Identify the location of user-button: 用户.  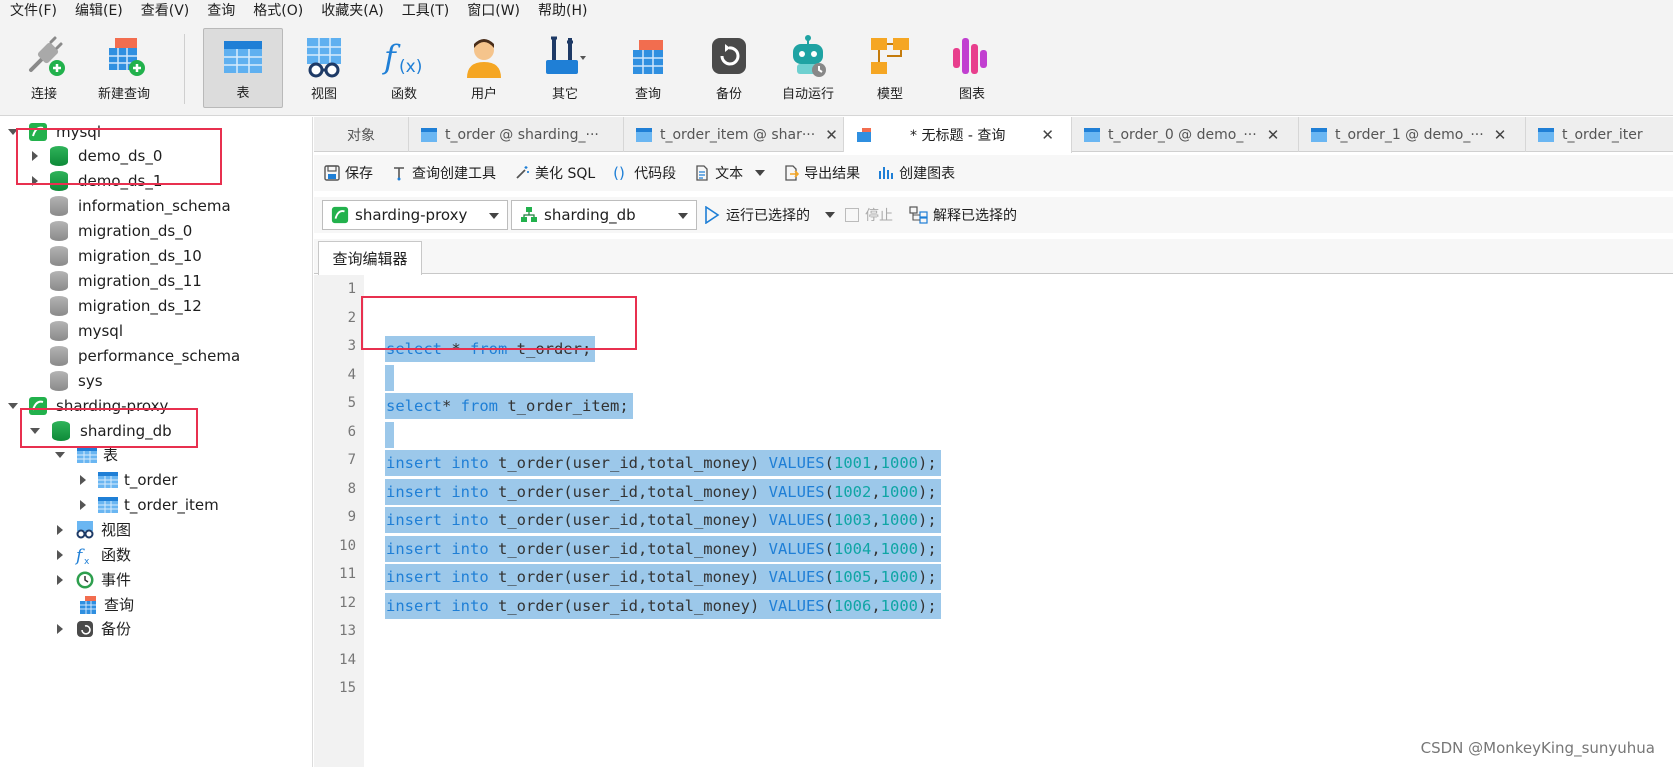
(484, 68).